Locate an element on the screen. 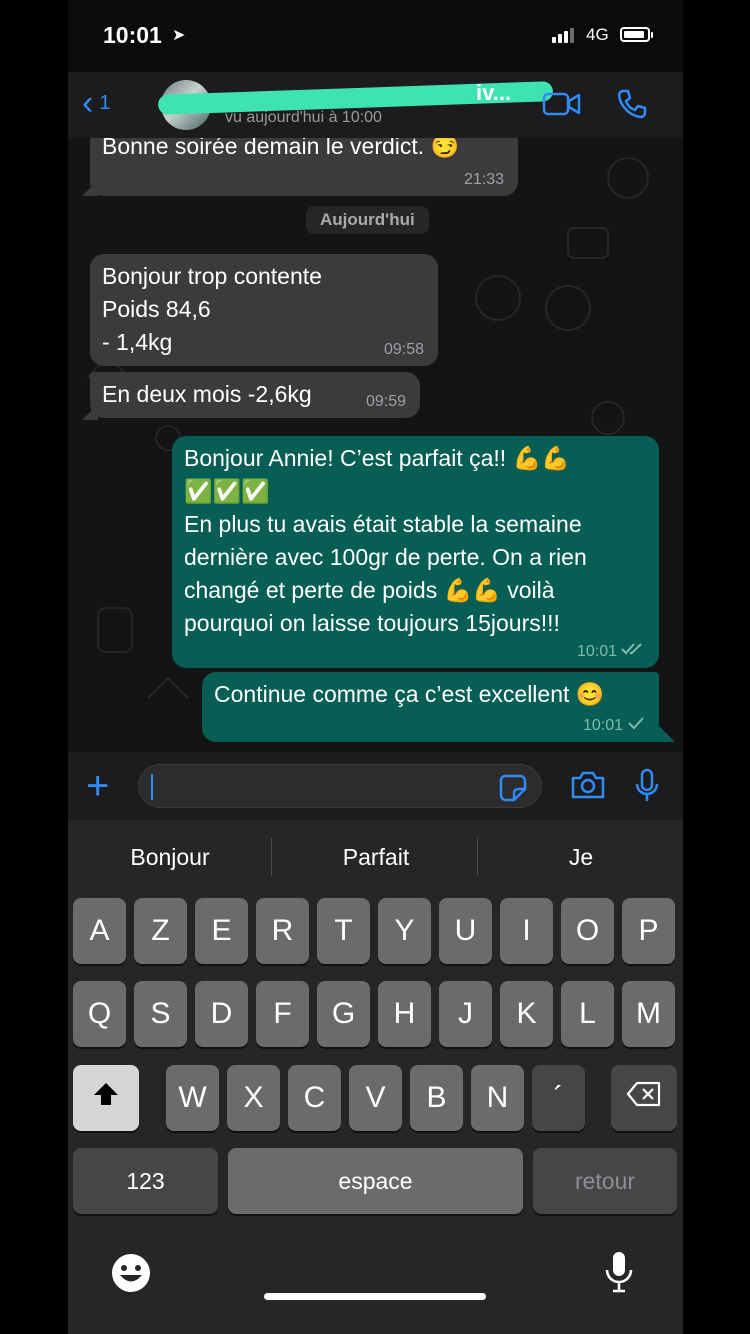  key-e: E is located at coordinates (221, 931).